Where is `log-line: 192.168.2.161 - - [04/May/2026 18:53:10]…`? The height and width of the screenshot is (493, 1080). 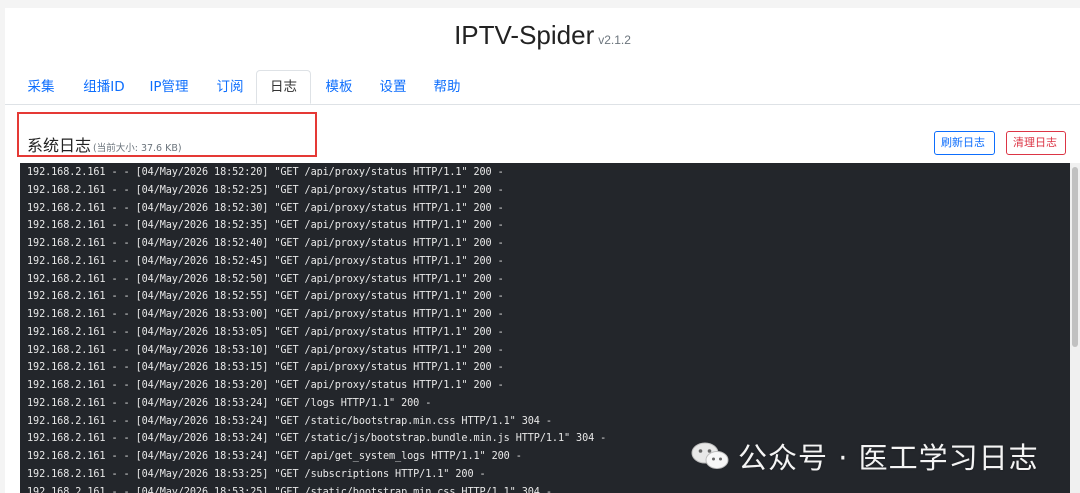 log-line: 192.168.2.161 - - [04/May/2026 18:53:10]… is located at coordinates (265, 350).